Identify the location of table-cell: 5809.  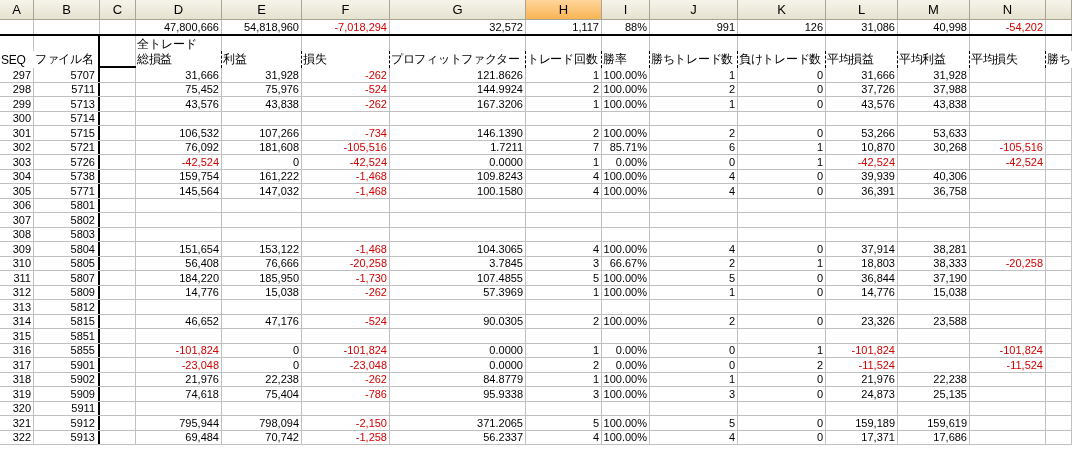
(67, 292).